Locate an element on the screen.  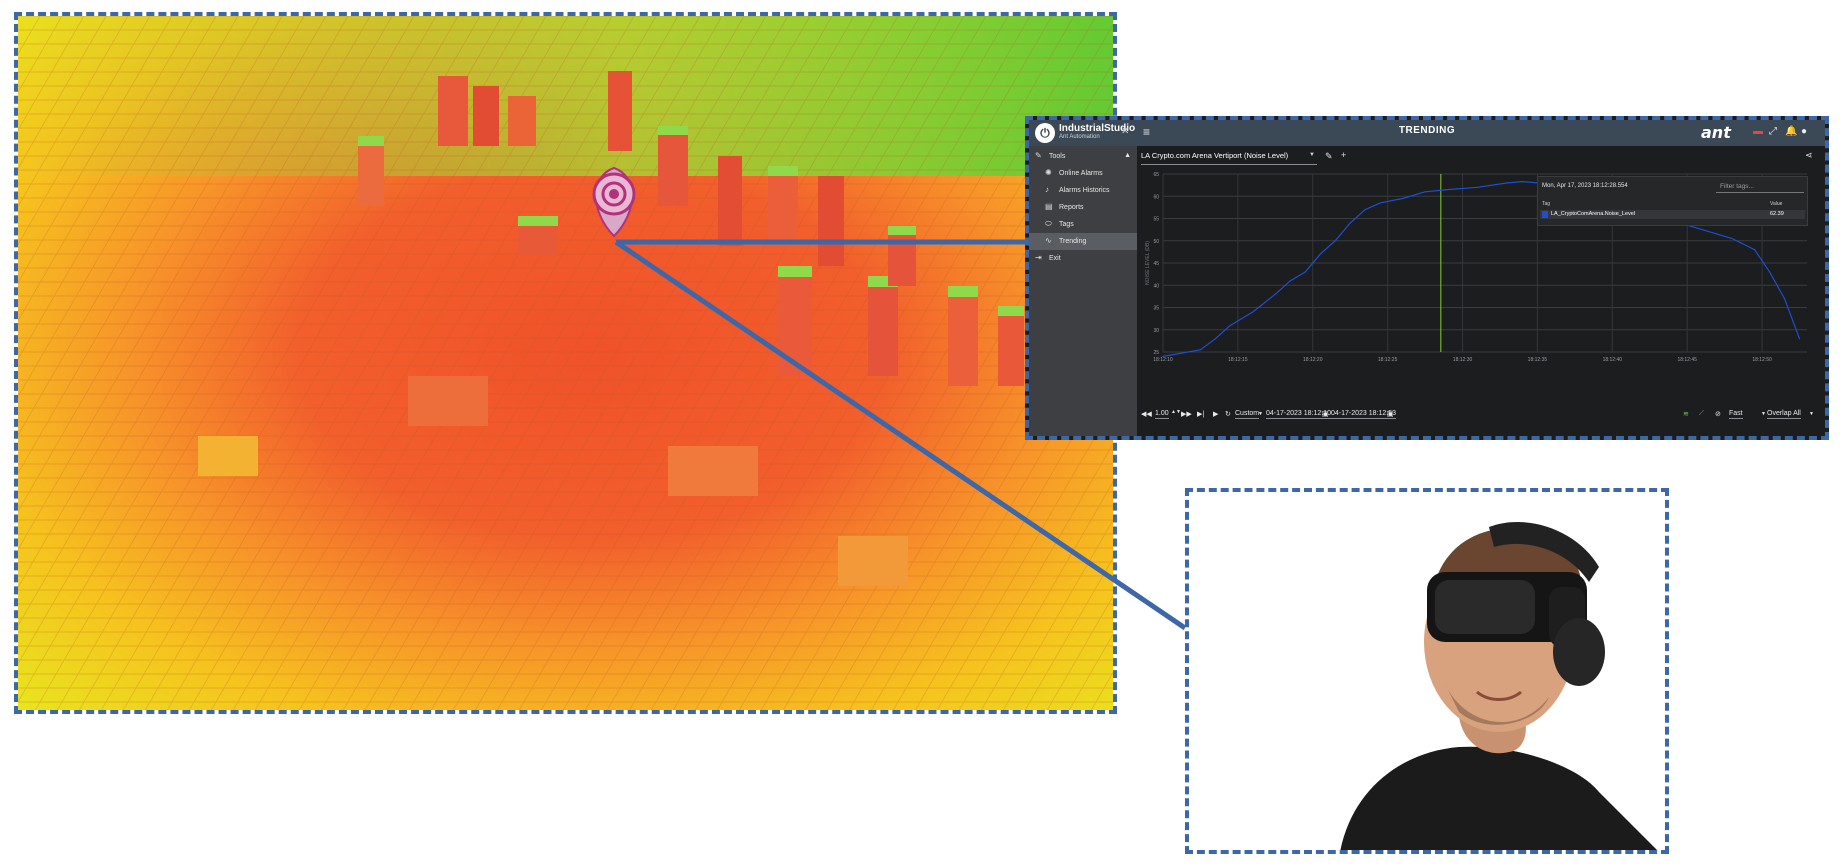
play-icon: ▶ is located at coordinates (1215, 414).